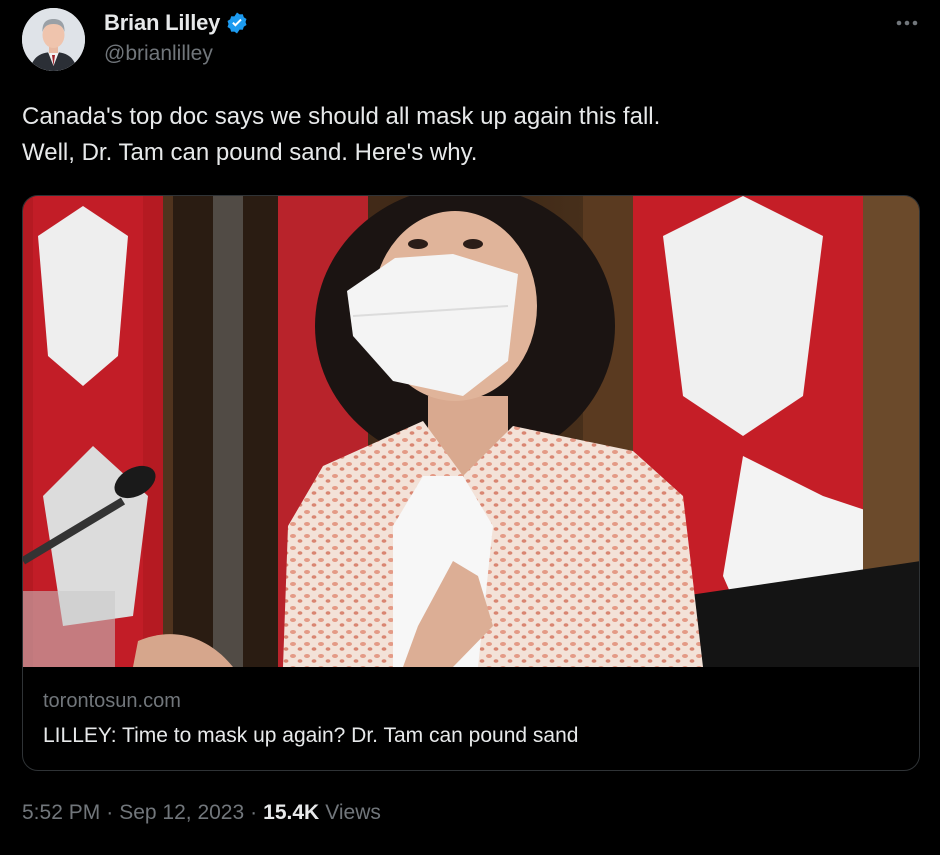 The image size is (940, 855). What do you see at coordinates (61, 813) in the screenshot?
I see `tweet-time: 5:52 PM` at bounding box center [61, 813].